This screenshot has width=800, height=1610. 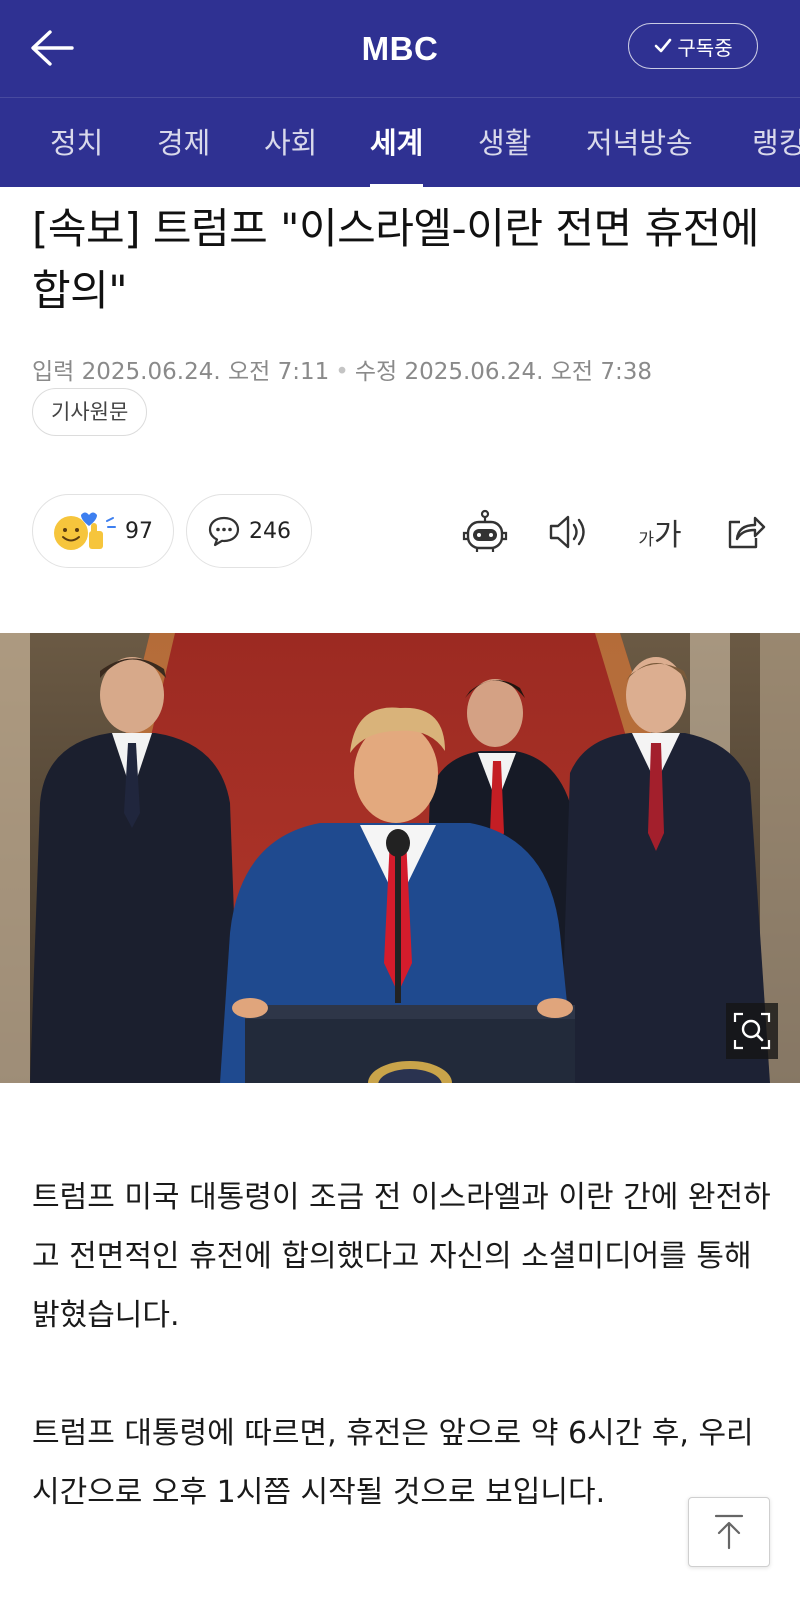 What do you see at coordinates (397, 142) in the screenshot?
I see `tab-world: 세계` at bounding box center [397, 142].